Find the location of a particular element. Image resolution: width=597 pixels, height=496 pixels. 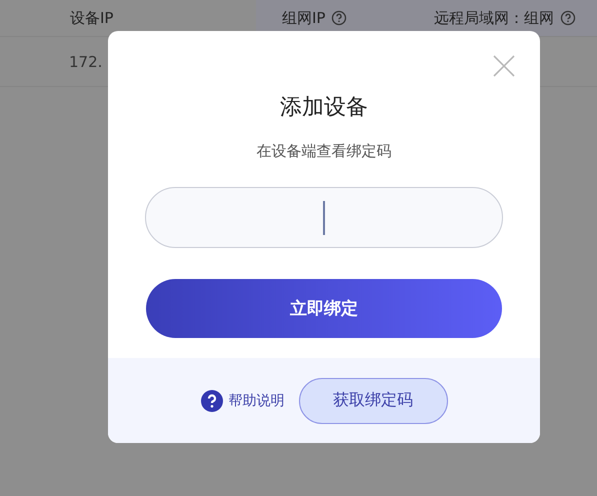

get-code-button: 获取绑定码 is located at coordinates (373, 401).